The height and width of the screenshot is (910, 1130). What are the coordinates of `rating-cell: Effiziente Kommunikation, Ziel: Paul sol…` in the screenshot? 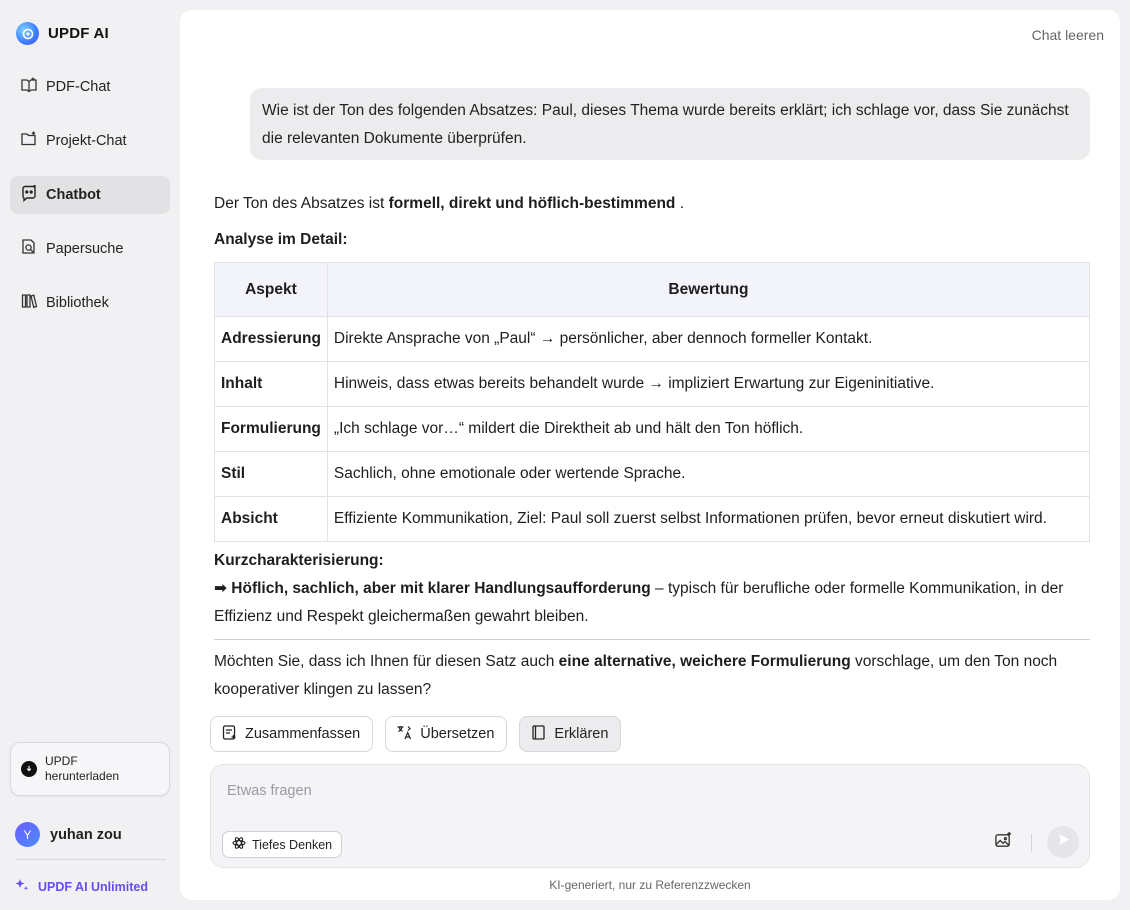 It's located at (708, 519).